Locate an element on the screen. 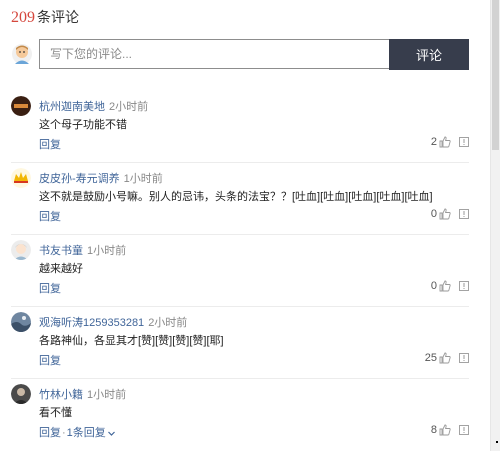 This screenshot has height=451, width=500. chevron-down-icon is located at coordinates (111, 433).